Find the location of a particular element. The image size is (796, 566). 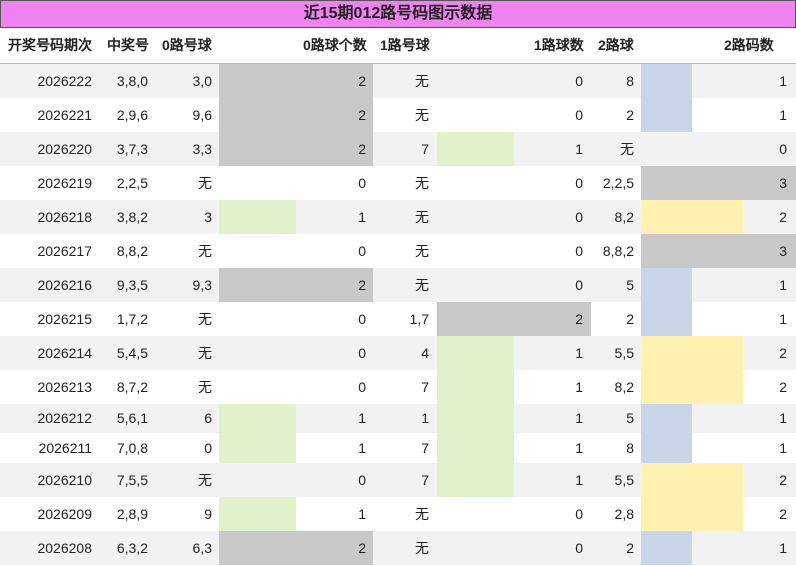

issue-cell: 2026219 is located at coordinates (64, 183).